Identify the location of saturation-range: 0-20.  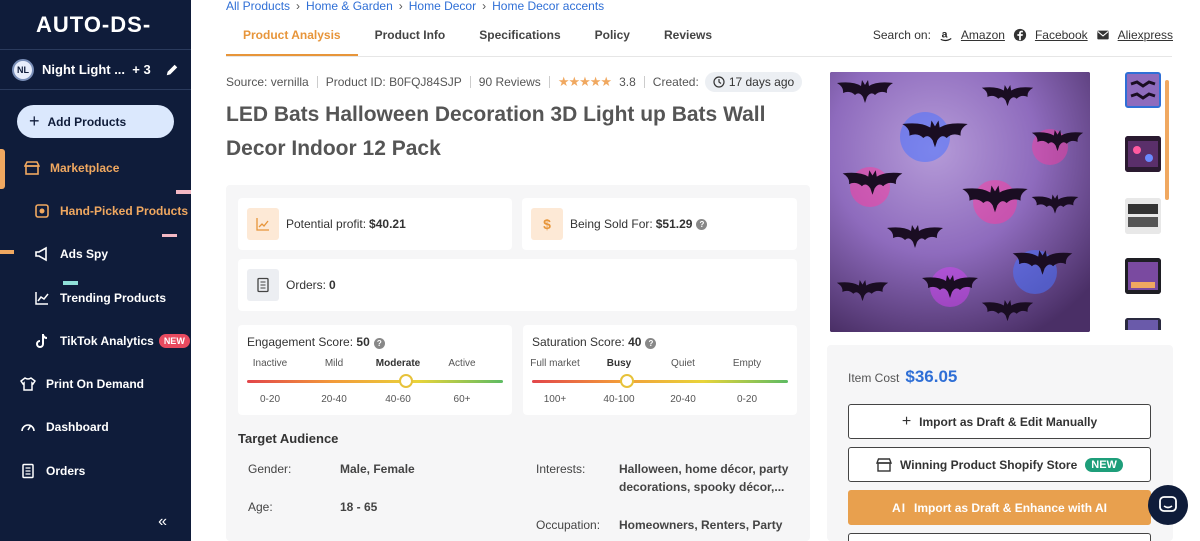
(746, 399).